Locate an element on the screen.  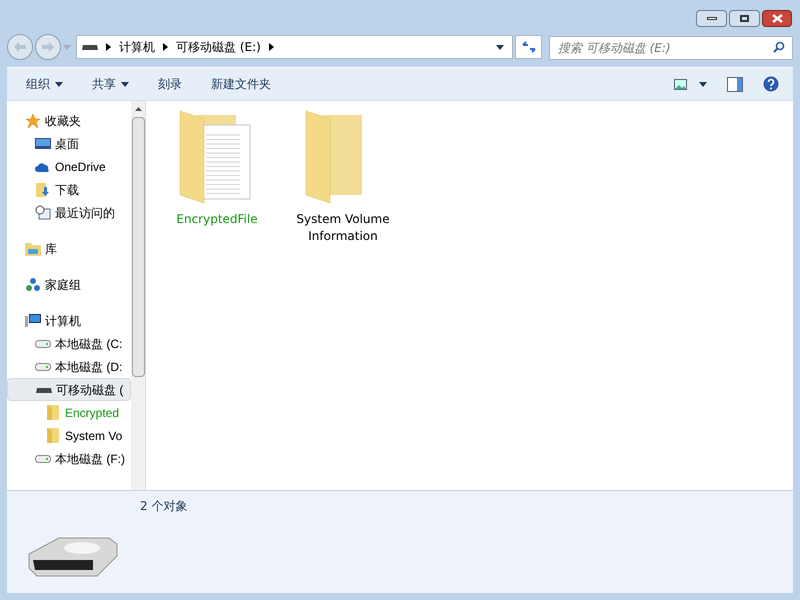
toolbar-button: 组织 is located at coordinates (44, 84).